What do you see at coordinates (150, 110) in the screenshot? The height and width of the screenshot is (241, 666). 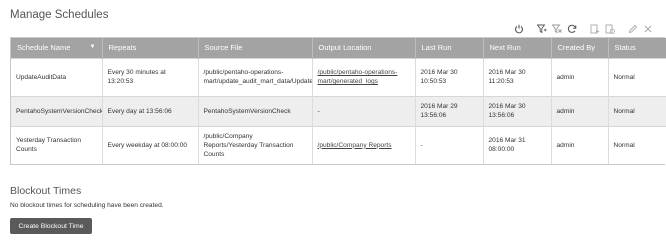 I see `cell-repeats: Every day at 13:56:06` at bounding box center [150, 110].